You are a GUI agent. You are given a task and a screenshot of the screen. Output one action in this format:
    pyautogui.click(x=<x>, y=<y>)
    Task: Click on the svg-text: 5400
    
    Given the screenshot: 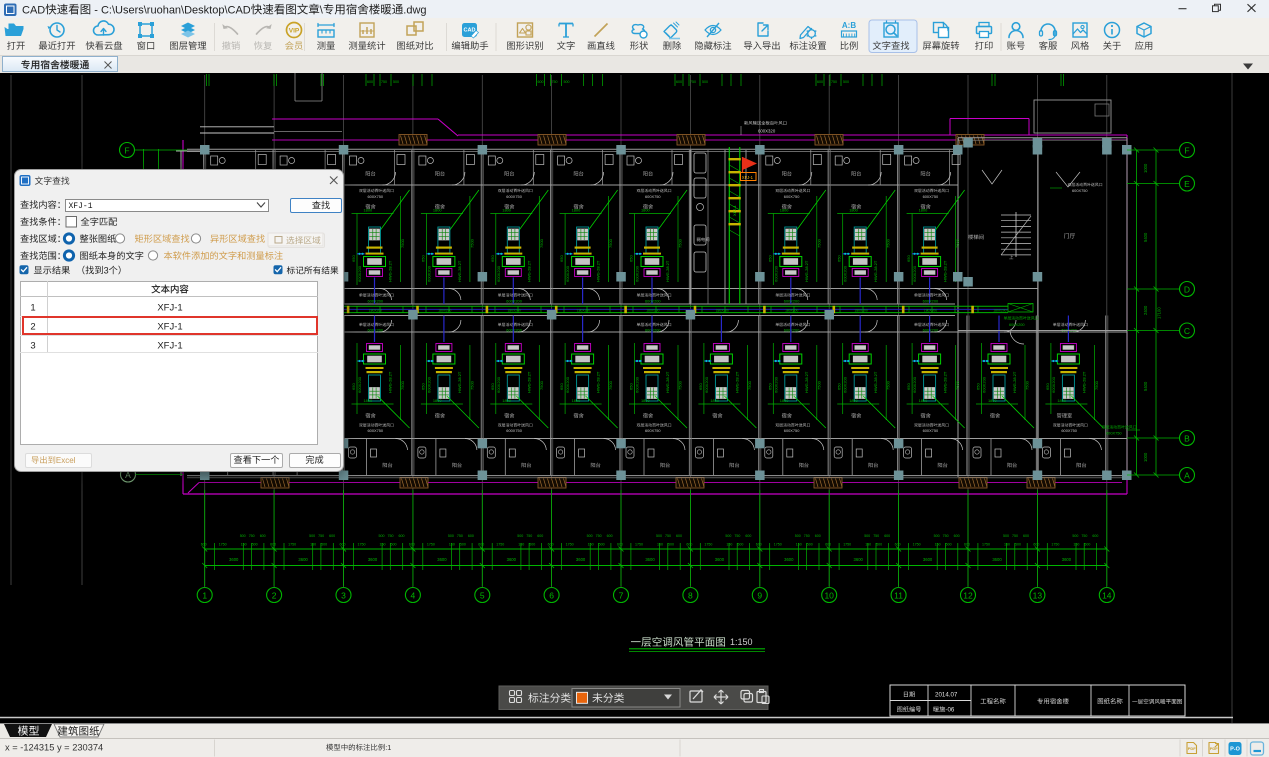 What is the action you would take?
    pyautogui.click(x=1145, y=386)
    